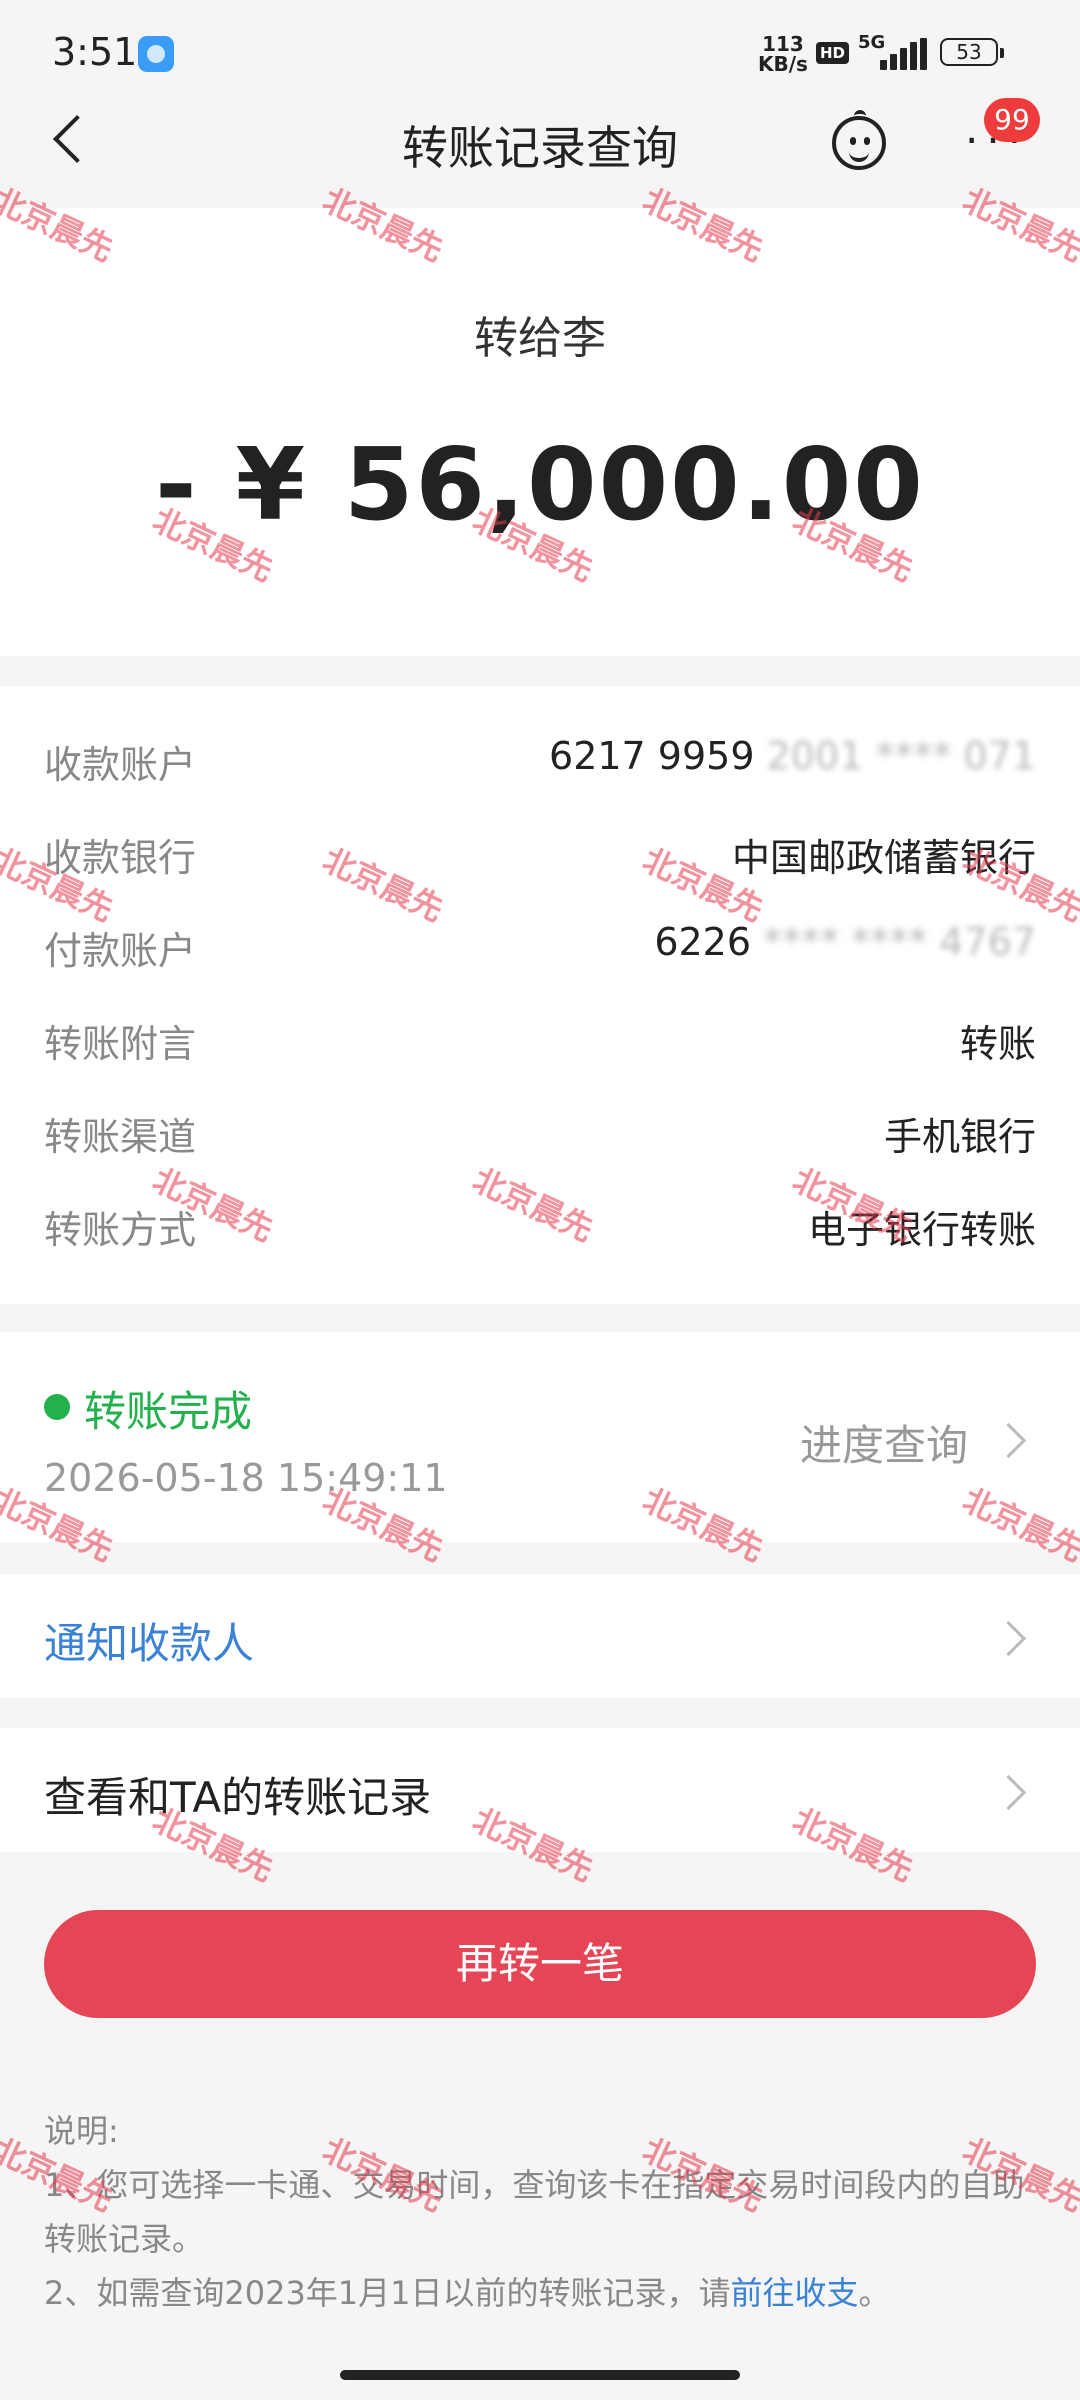 The width and height of the screenshot is (1080, 2400). I want to click on detail-value-text: 6217 9959, so click(652, 756).